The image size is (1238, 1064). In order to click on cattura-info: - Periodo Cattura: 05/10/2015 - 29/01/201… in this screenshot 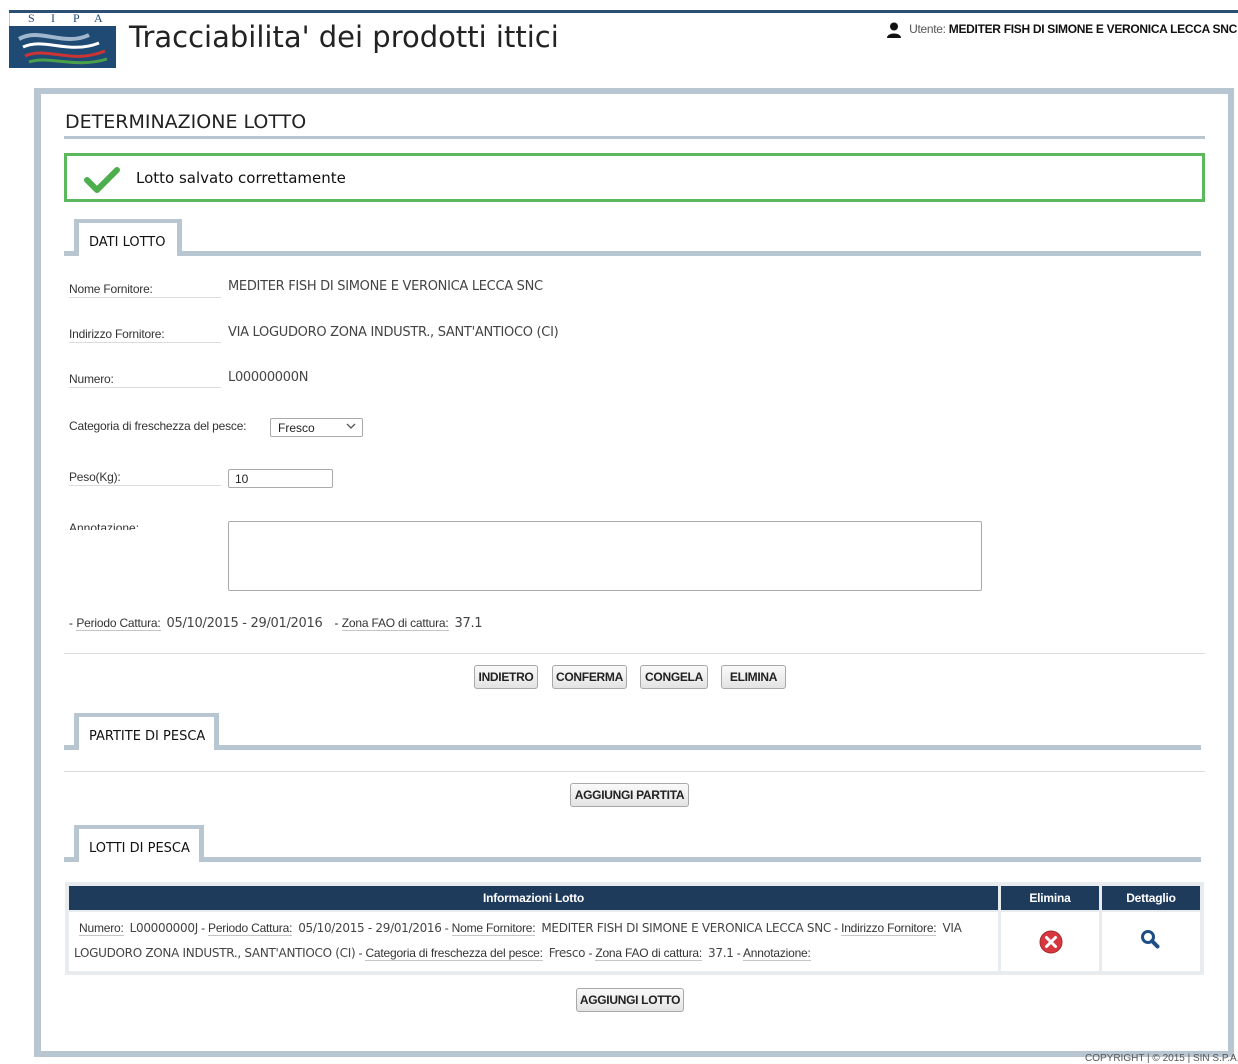, I will do `click(276, 623)`.